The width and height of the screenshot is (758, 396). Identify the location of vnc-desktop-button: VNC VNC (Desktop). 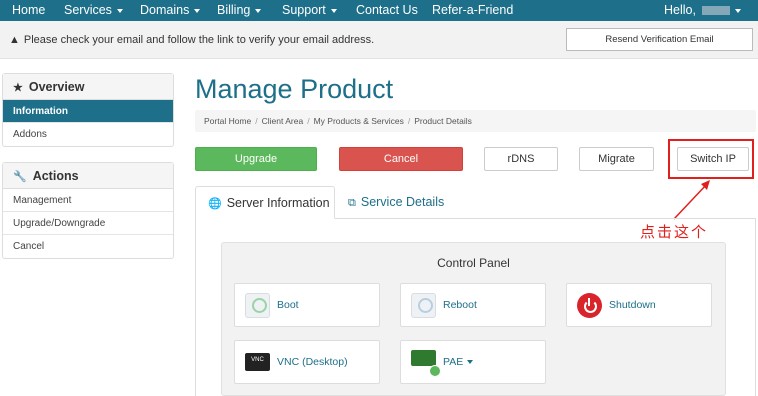
(307, 362).